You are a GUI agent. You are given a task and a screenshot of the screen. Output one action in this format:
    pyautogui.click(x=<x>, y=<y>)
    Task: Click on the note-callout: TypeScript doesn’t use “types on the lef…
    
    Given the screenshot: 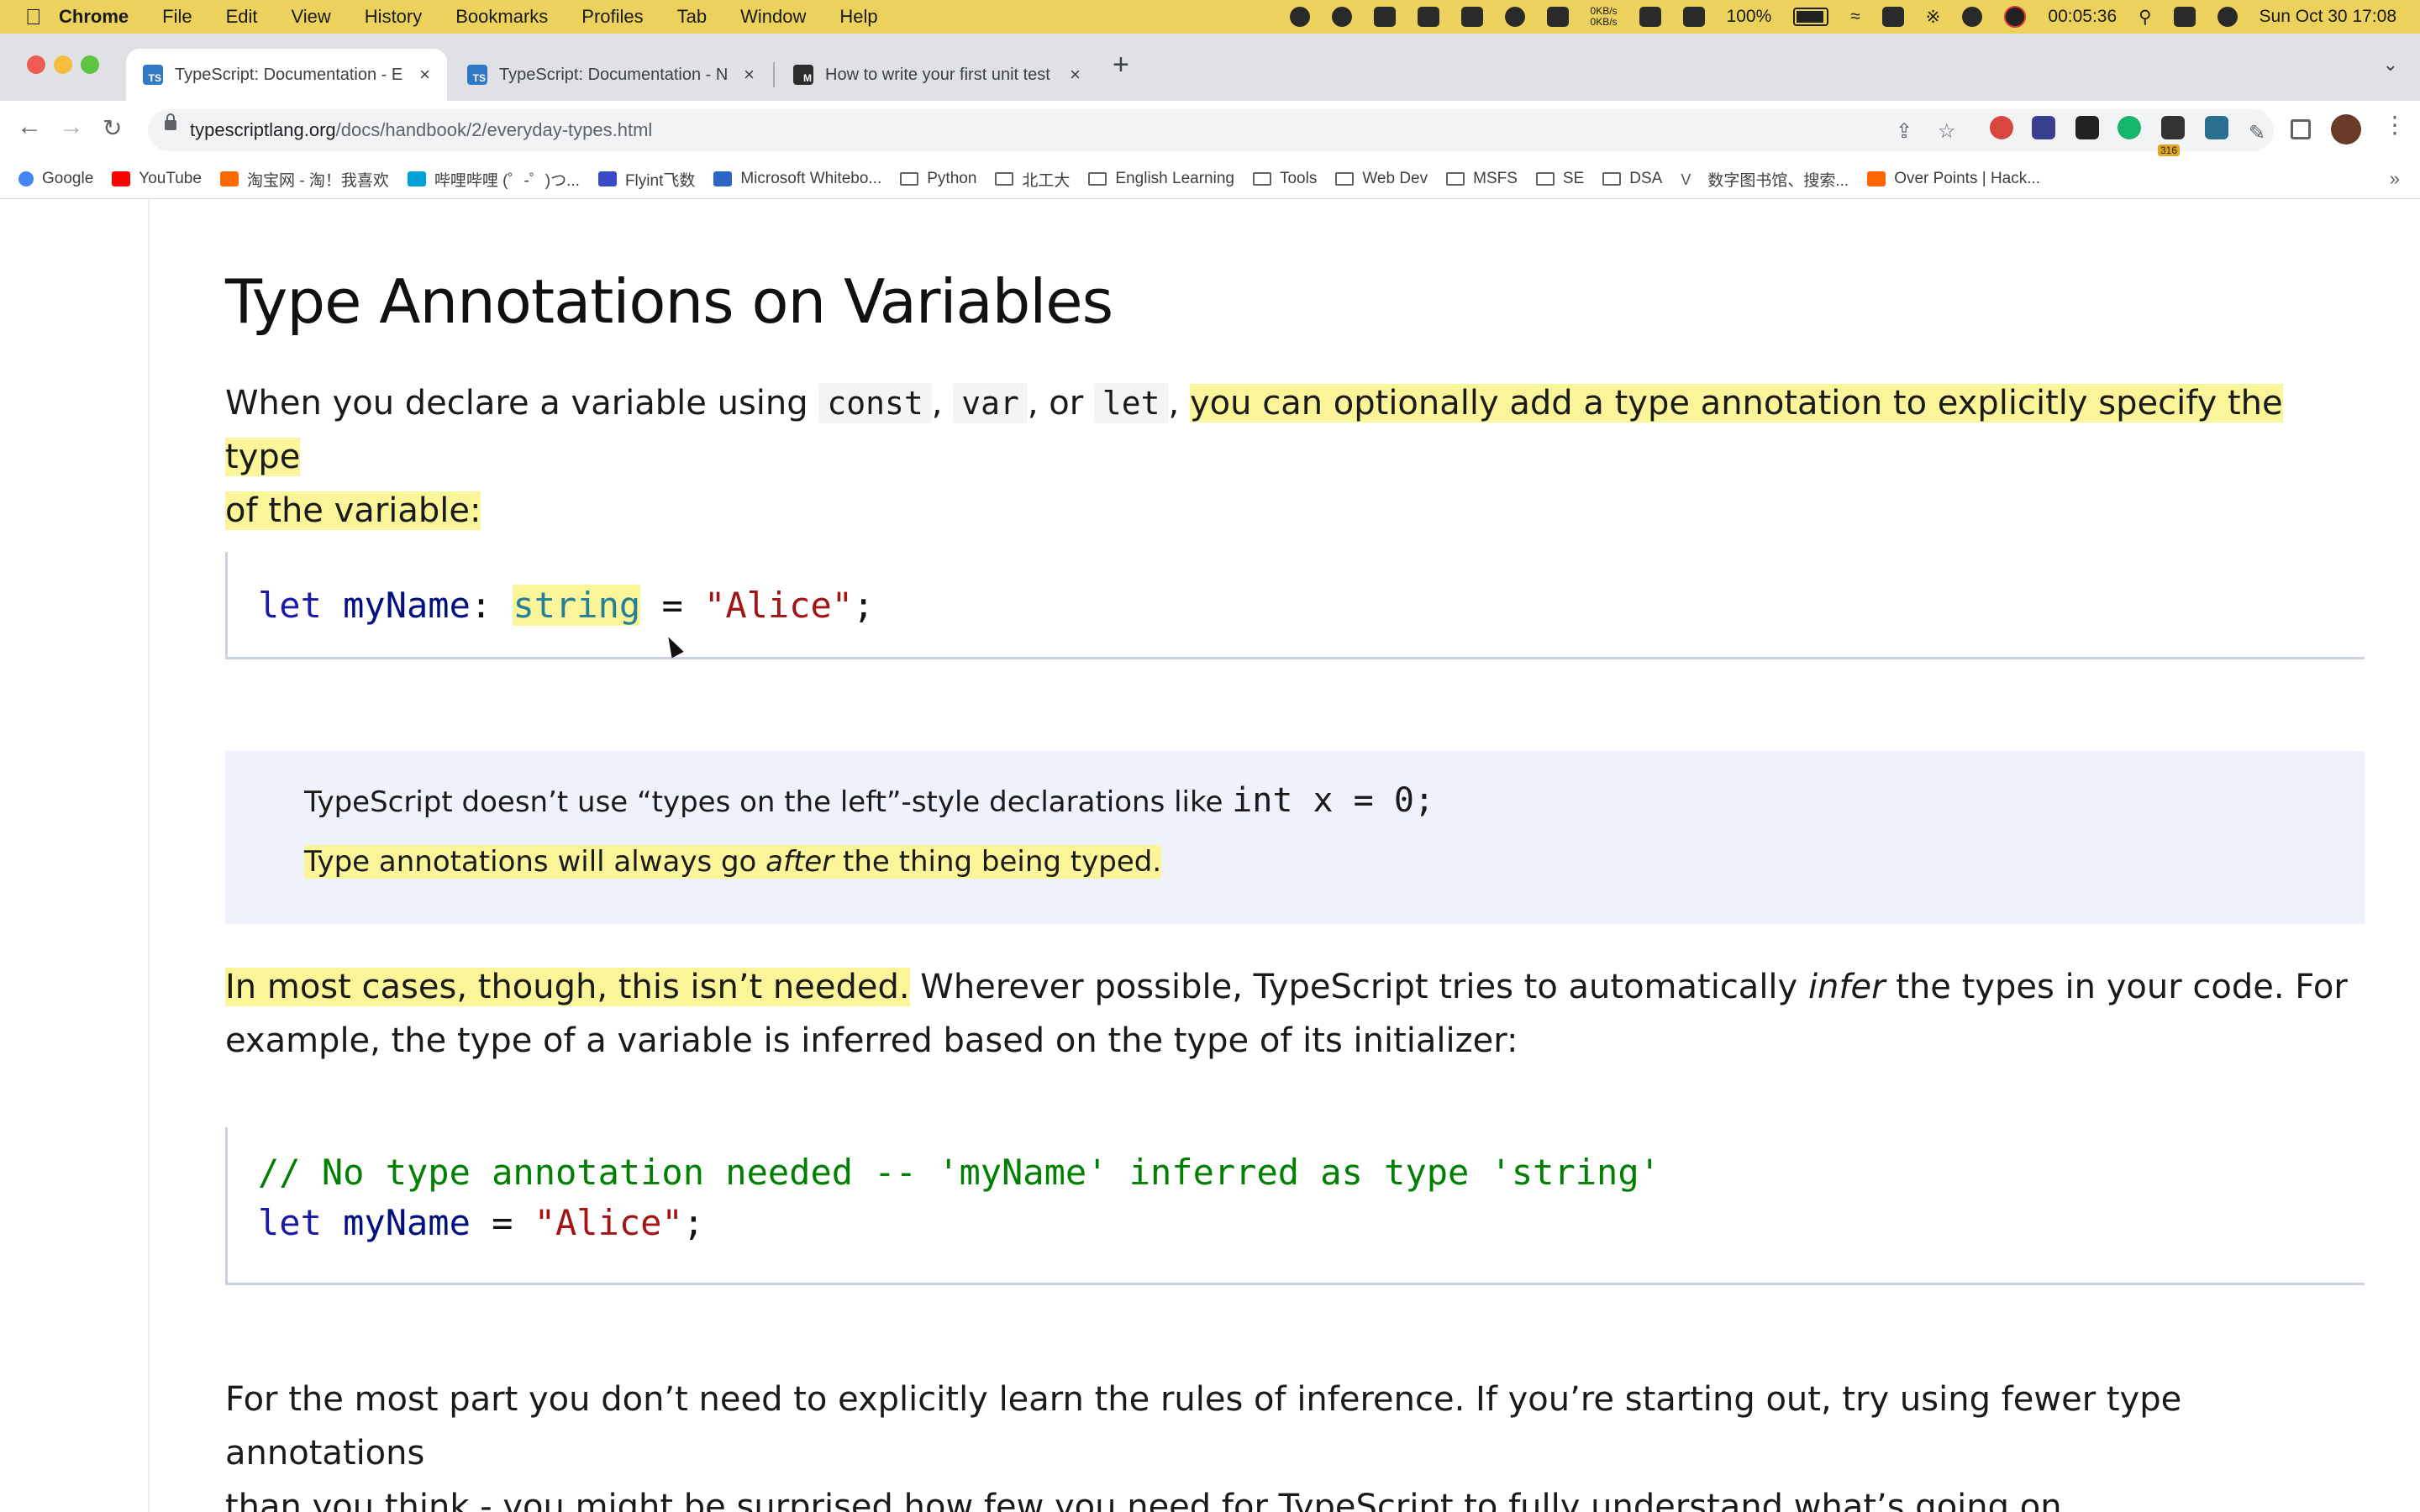 What is the action you would take?
    pyautogui.click(x=1295, y=837)
    